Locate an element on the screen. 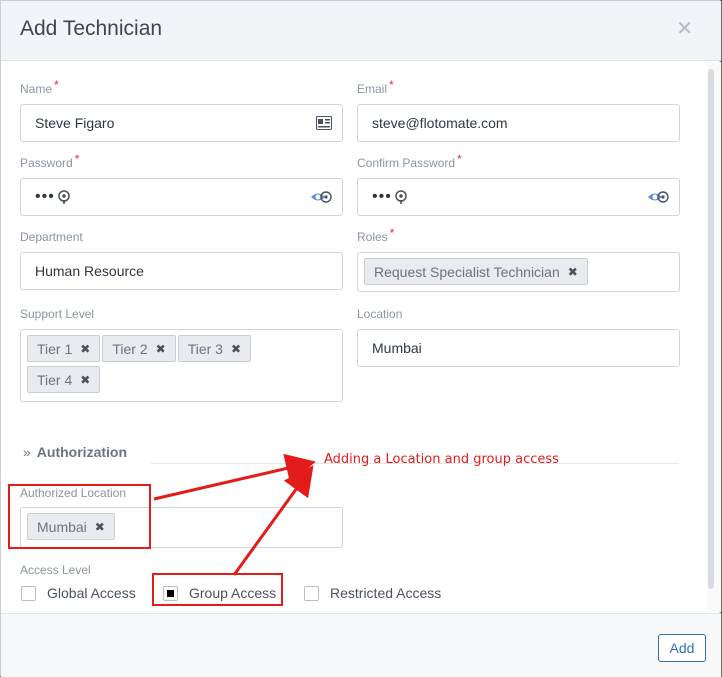  dialog-footer: Add is located at coordinates (361, 645).